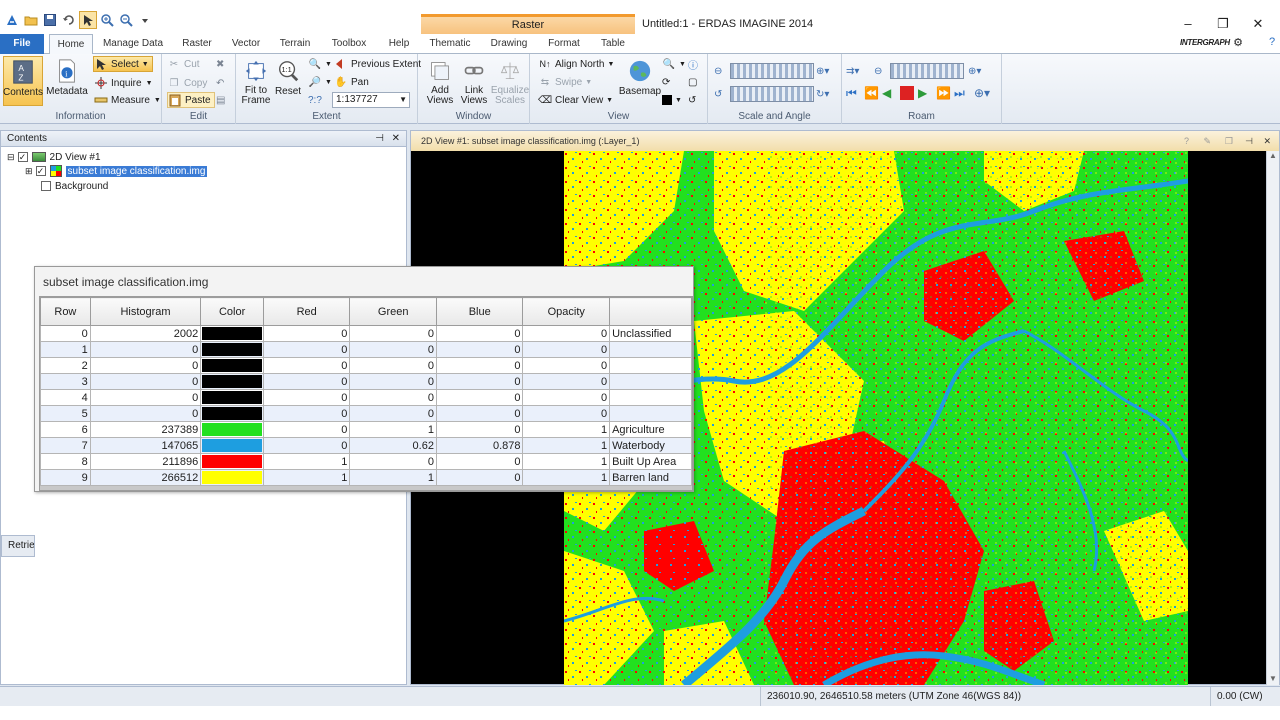  What do you see at coordinates (65, 349) in the screenshot?
I see `row-cell: 1` at bounding box center [65, 349].